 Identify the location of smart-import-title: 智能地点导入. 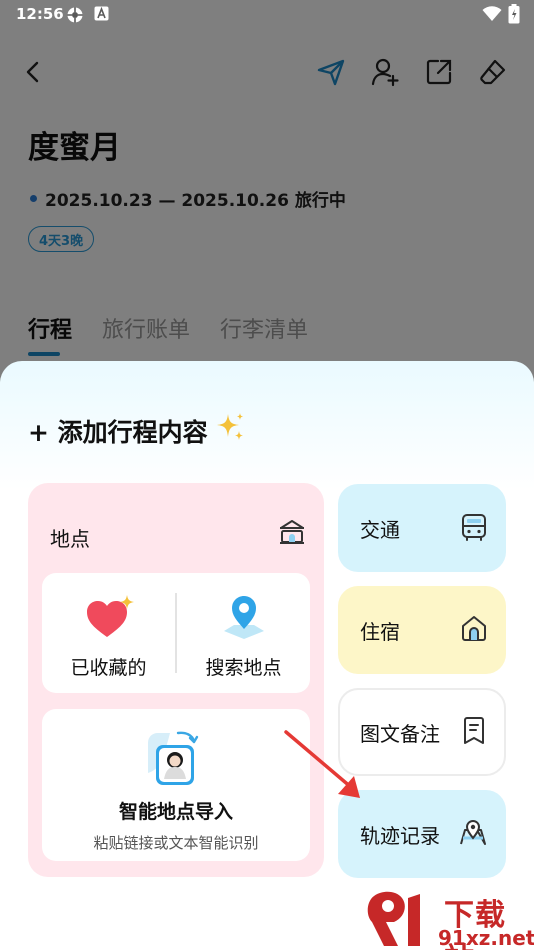
(175, 812).